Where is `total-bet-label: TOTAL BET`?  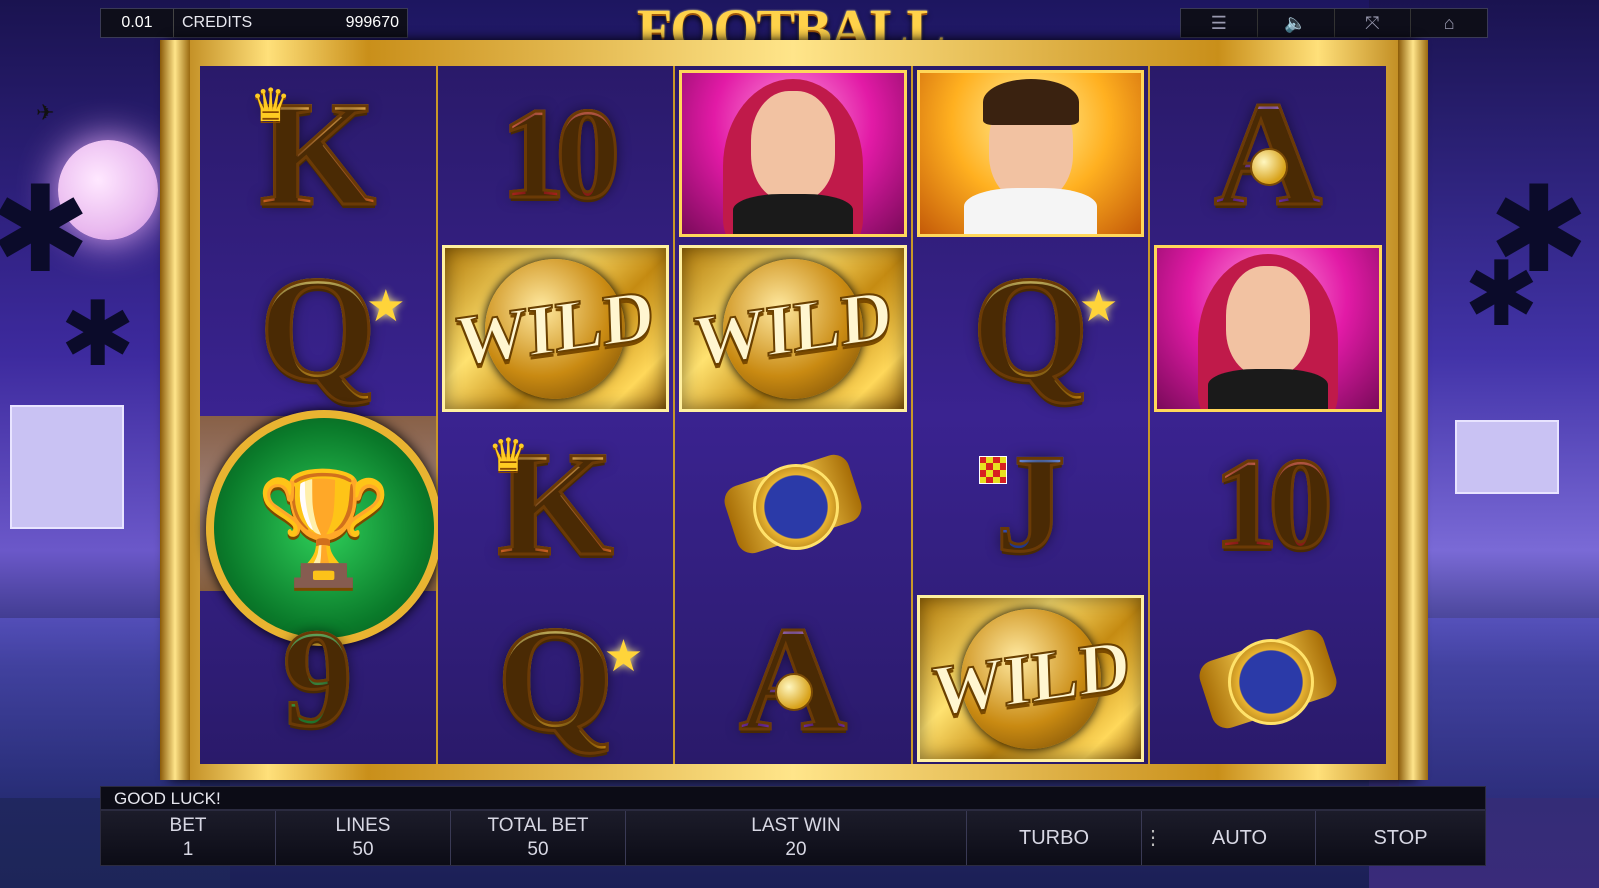
total-bet-label: TOTAL BET is located at coordinates (538, 825).